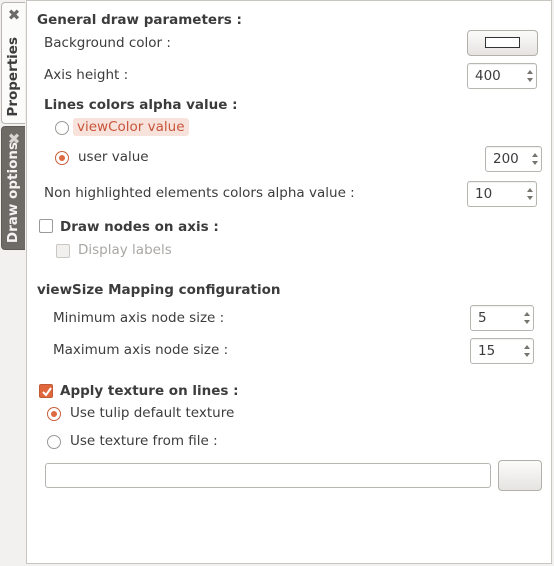 The height and width of the screenshot is (566, 554). What do you see at coordinates (502, 351) in the screenshot?
I see `max-node-size-spinbox: 15` at bounding box center [502, 351].